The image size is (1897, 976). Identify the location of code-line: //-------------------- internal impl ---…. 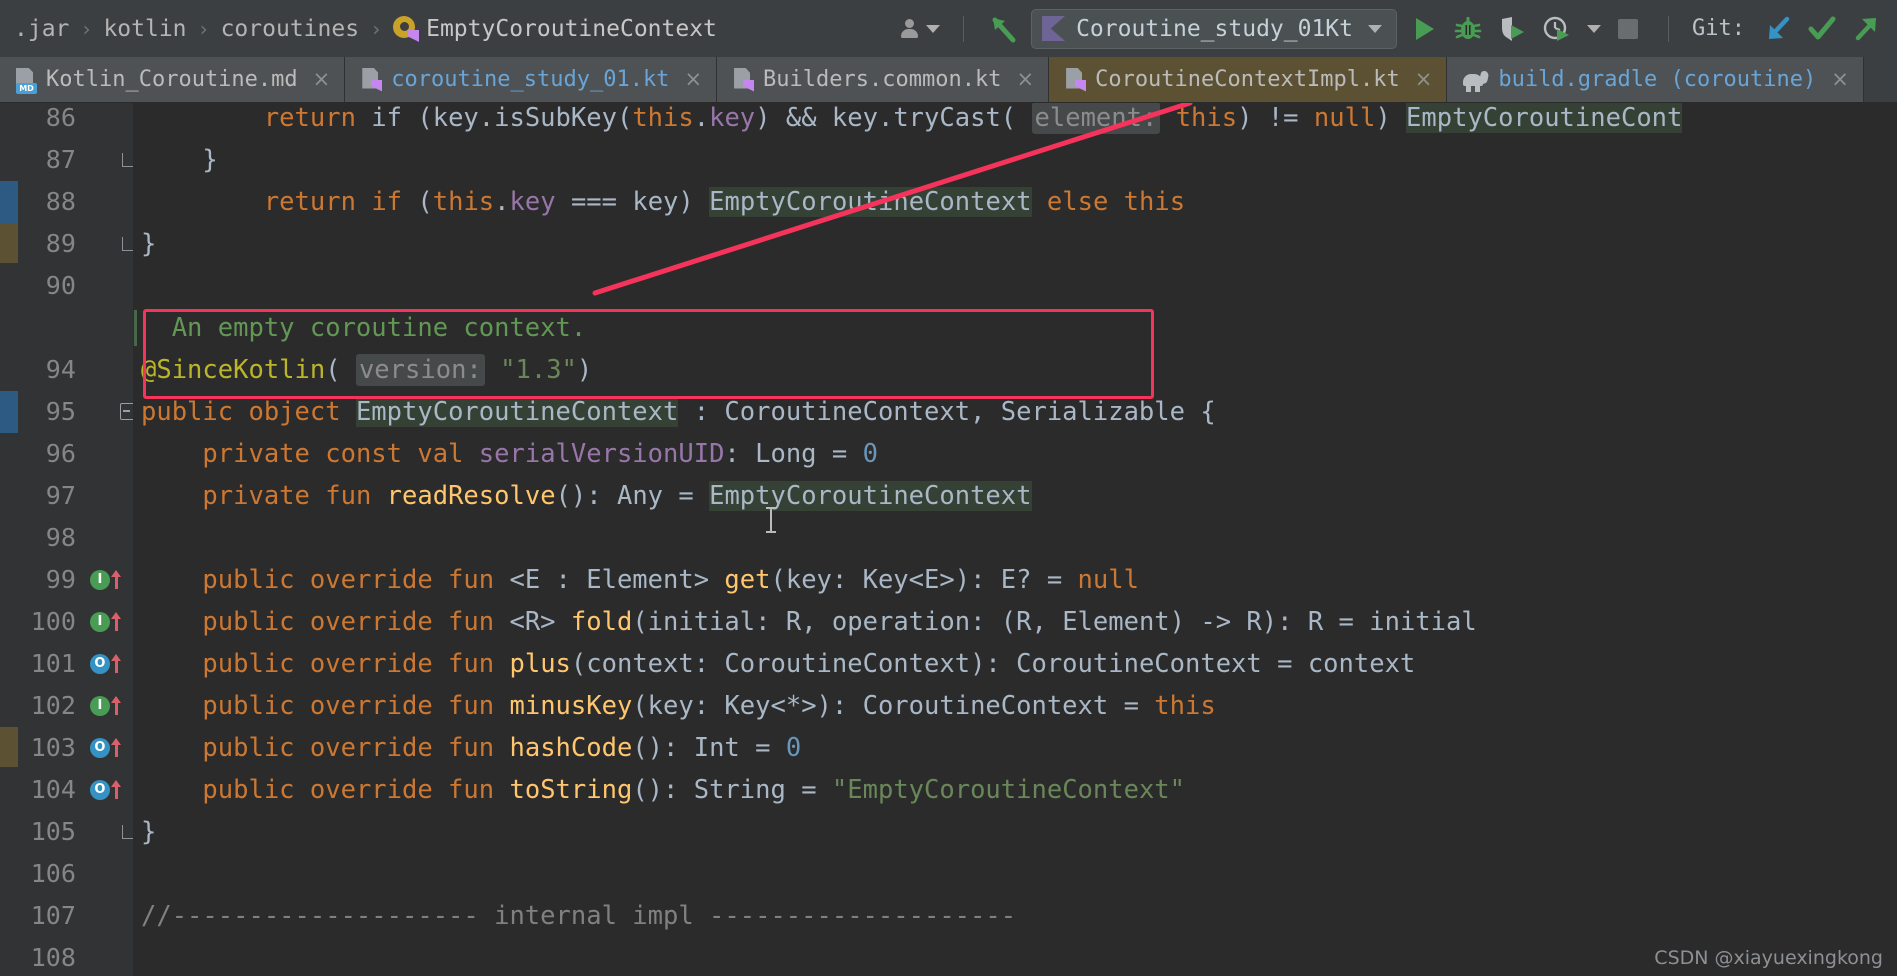
(1015, 916).